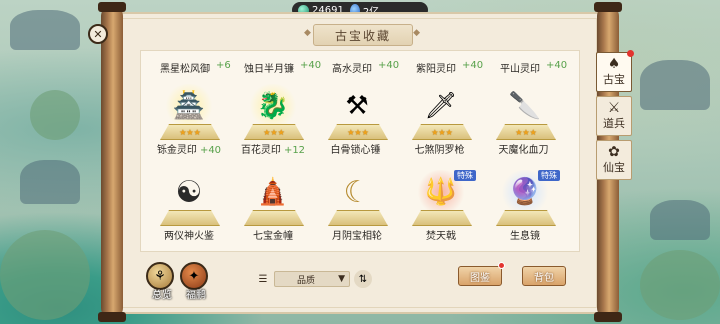  I want to click on relic-name: 天魔化血刀, so click(523, 150).